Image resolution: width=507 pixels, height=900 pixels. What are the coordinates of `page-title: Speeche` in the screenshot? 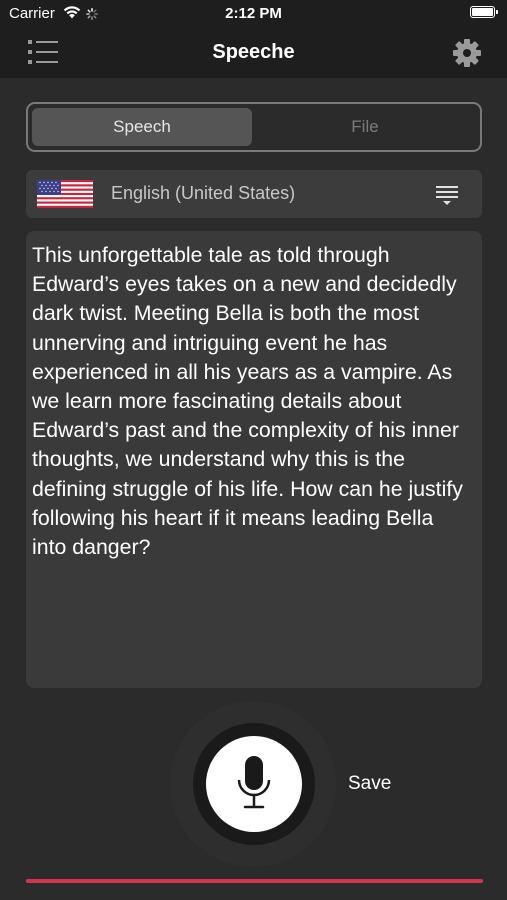 It's located at (253, 52).